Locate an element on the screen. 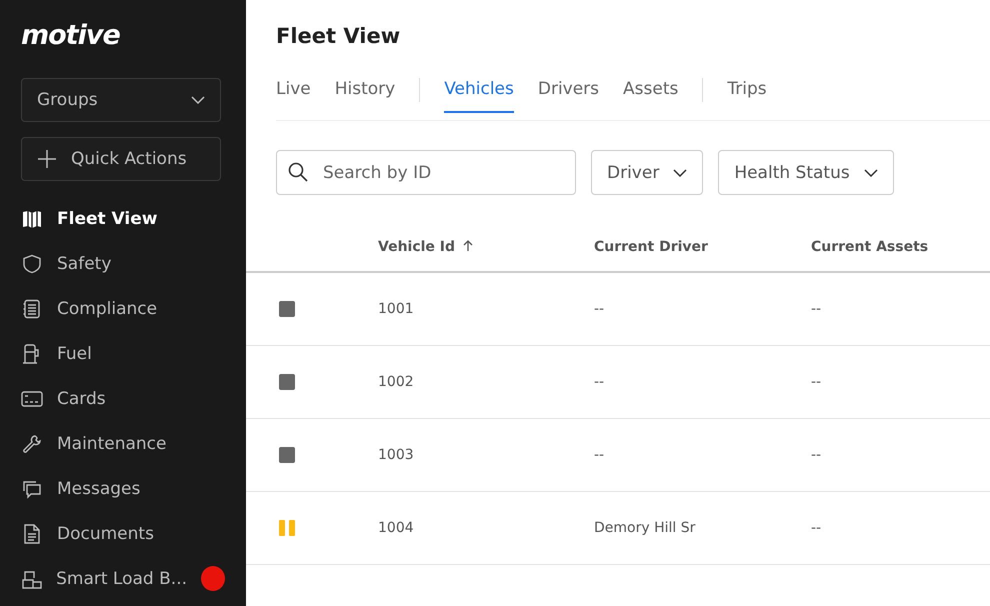 Image resolution: width=990 pixels, height=606 pixels. chat-icon is located at coordinates (32, 488).